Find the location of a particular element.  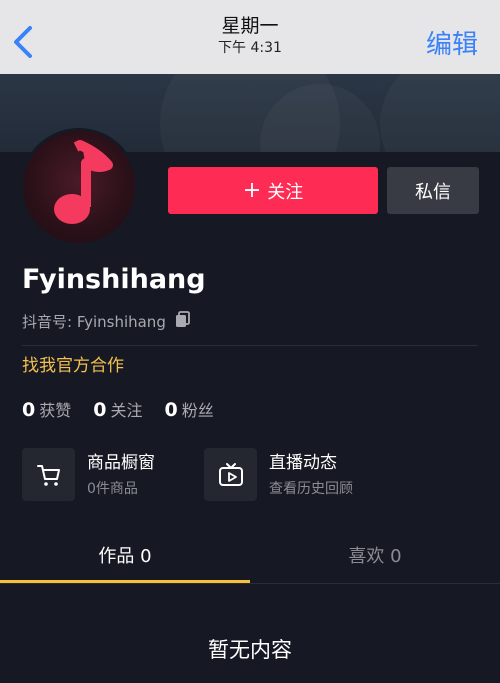

music-note-icon is located at coordinates (79, 187).